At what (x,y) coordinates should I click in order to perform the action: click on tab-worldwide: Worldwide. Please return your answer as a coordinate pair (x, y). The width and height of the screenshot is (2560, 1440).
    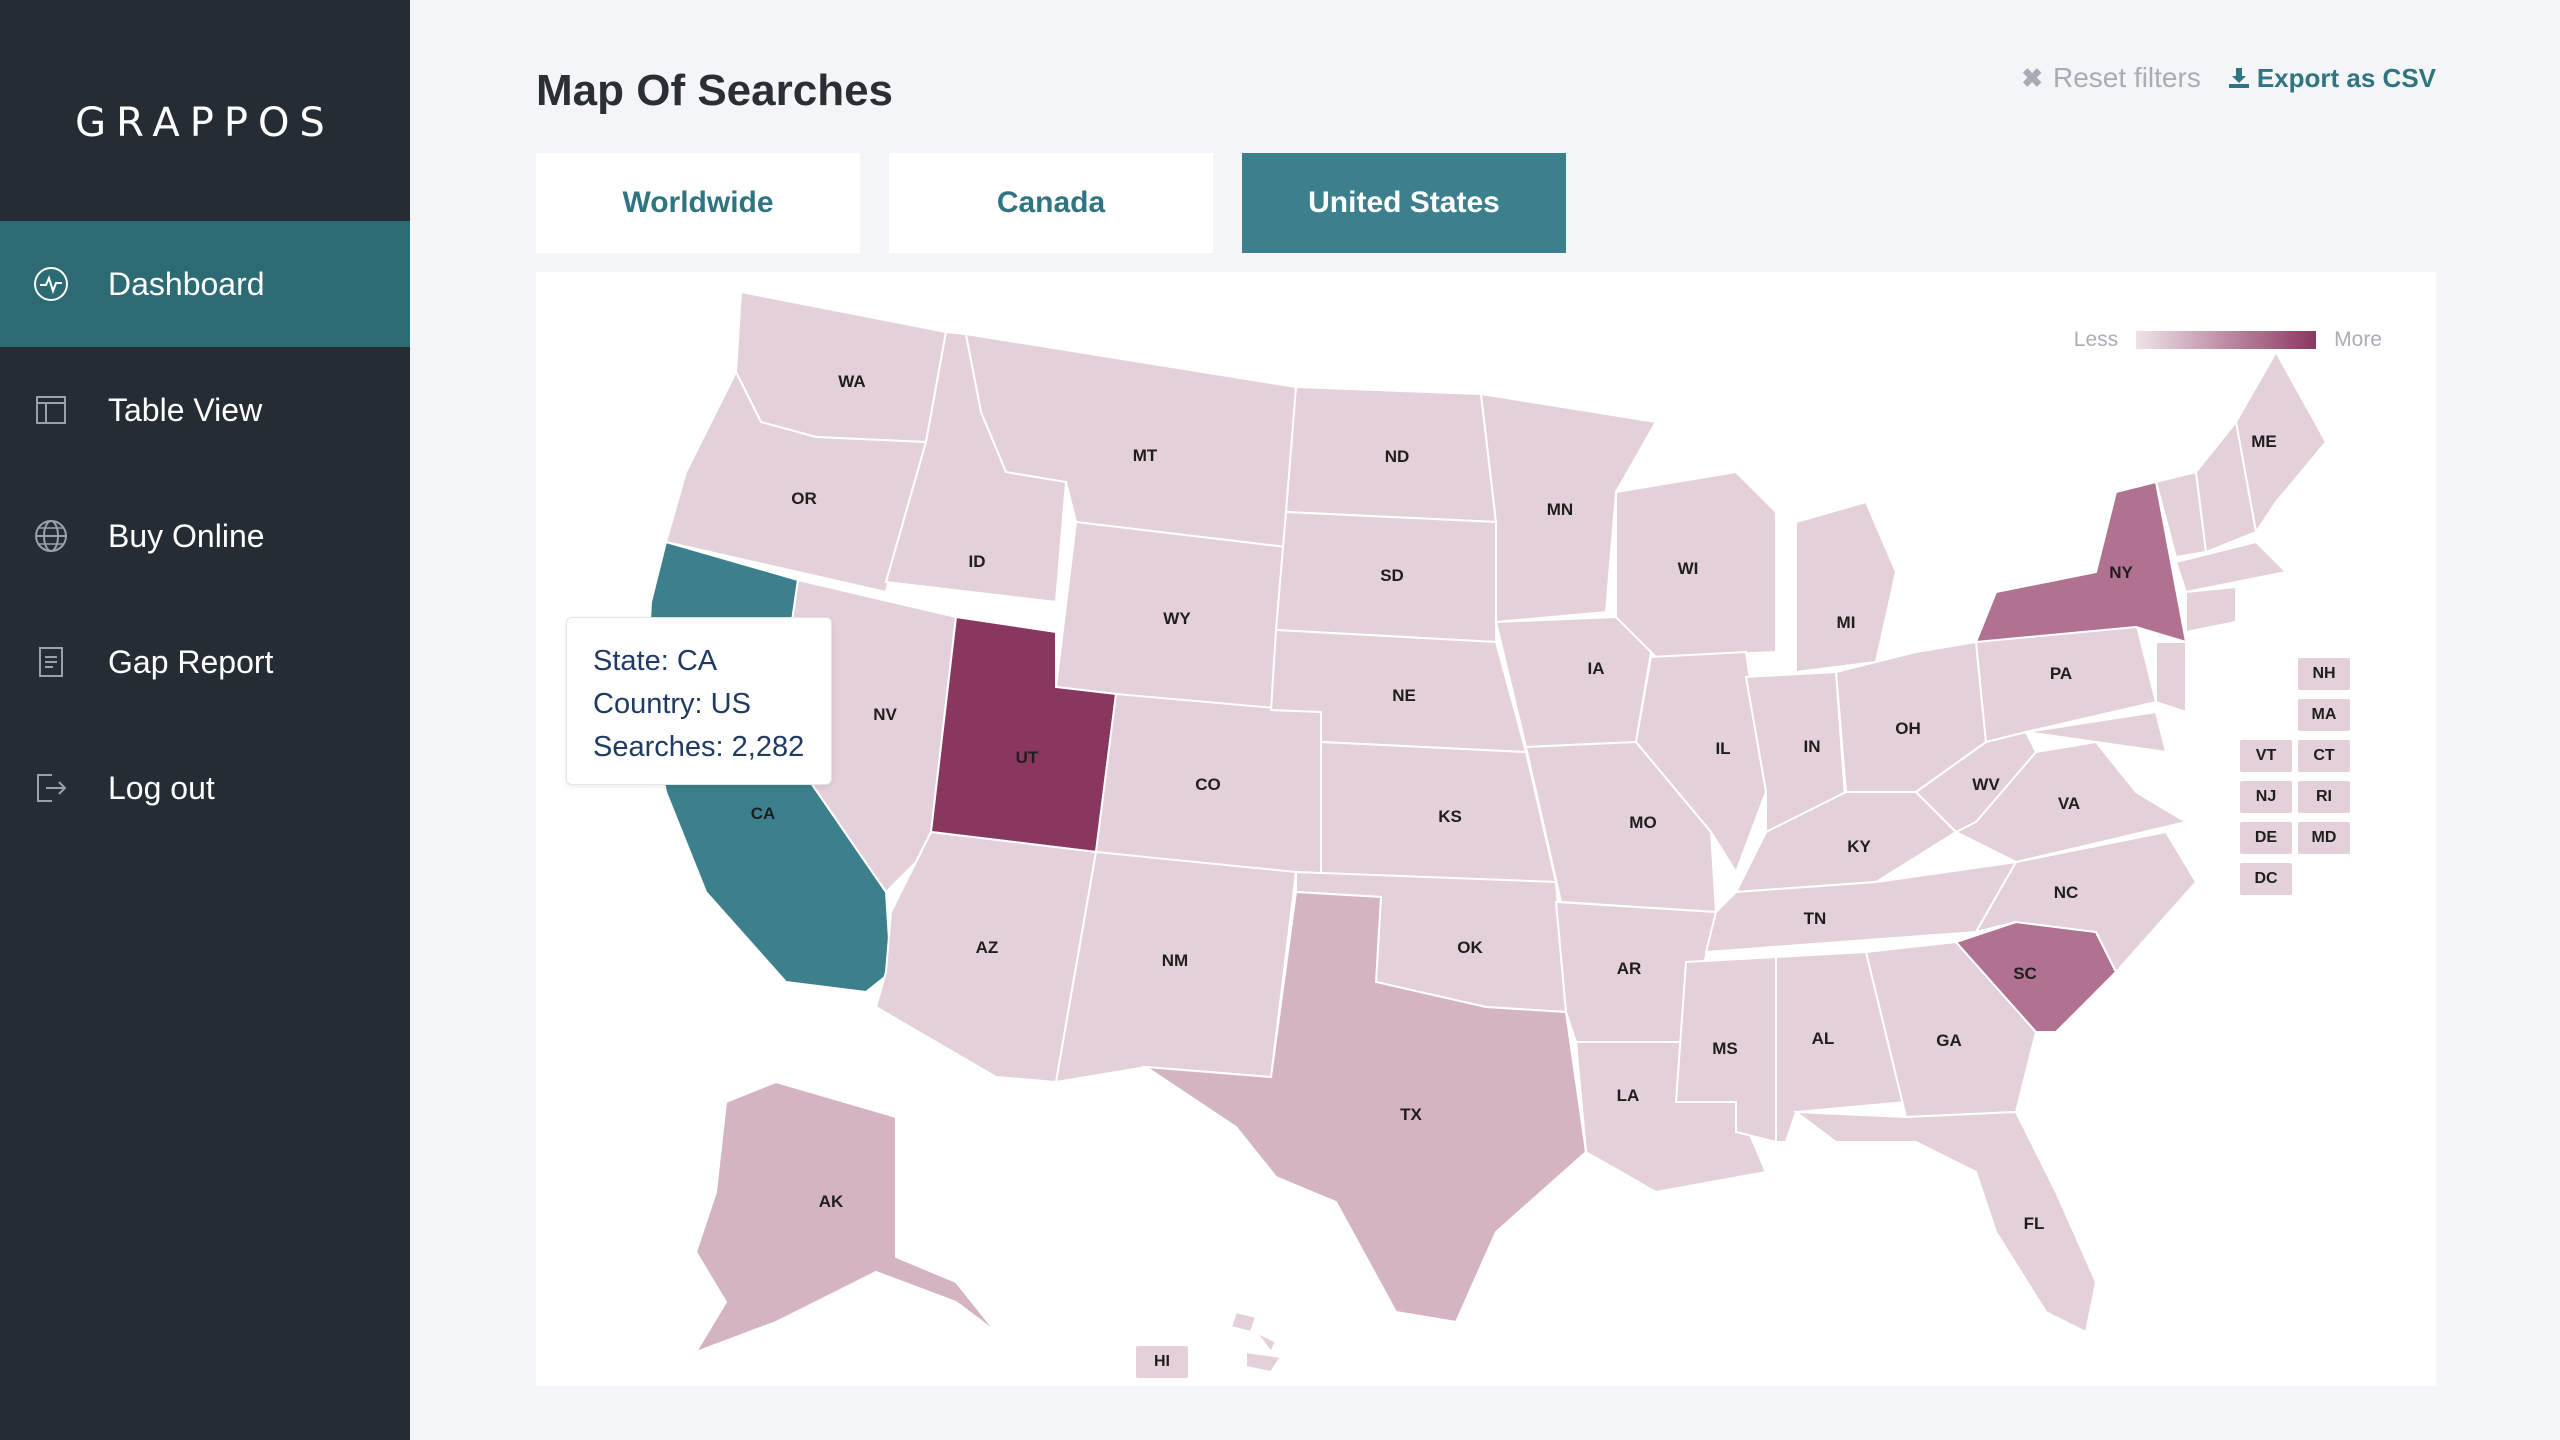
    Looking at the image, I should click on (698, 203).